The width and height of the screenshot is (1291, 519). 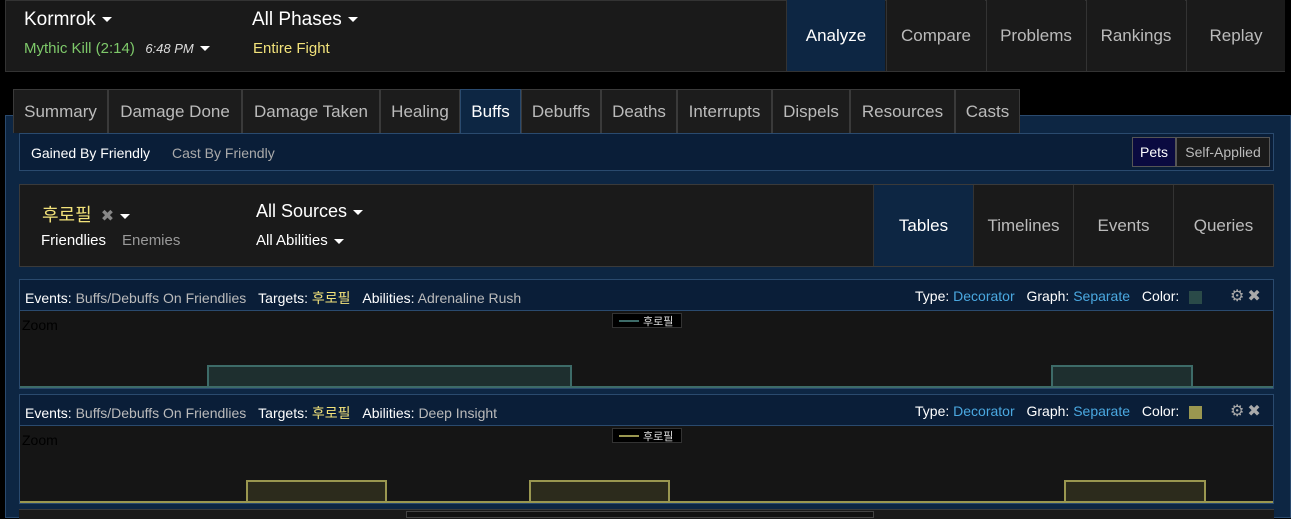 I want to click on boss-dropdown: Kormrok, so click(x=68, y=20).